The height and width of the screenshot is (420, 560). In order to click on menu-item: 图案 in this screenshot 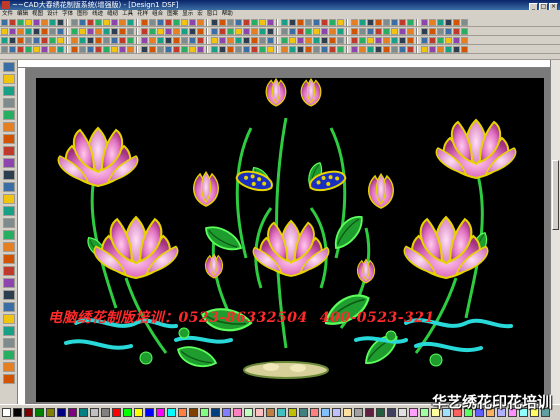, I will do `click(172, 14)`.